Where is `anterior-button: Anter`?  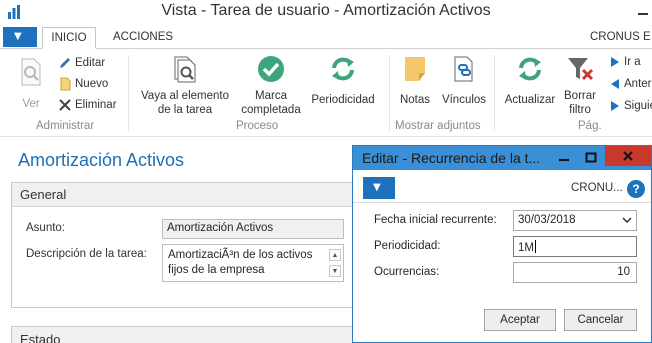
anterior-button: Anter is located at coordinates (630, 84).